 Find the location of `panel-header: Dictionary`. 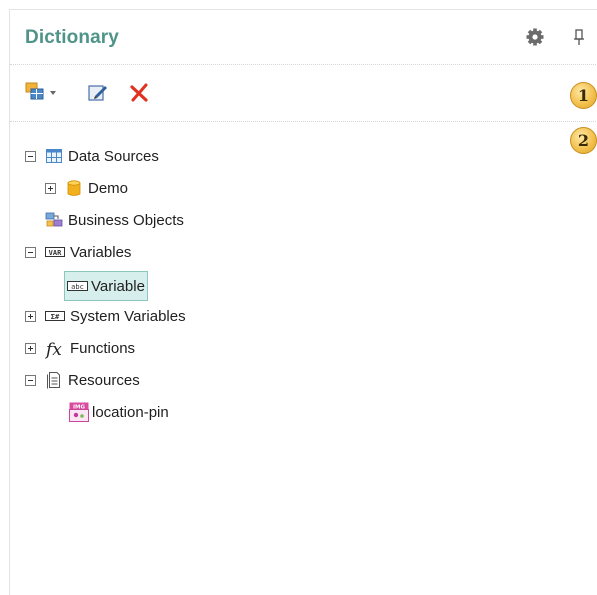

panel-header: Dictionary is located at coordinates (303, 37).